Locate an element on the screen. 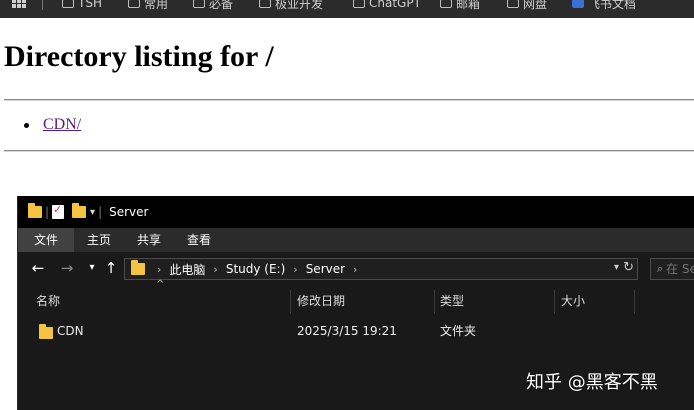  bookmarks-bar: TSH 常用 必备 极业开发 ChatGPT 邮箱 网盘 飞书文档 is located at coordinates (347, 9).